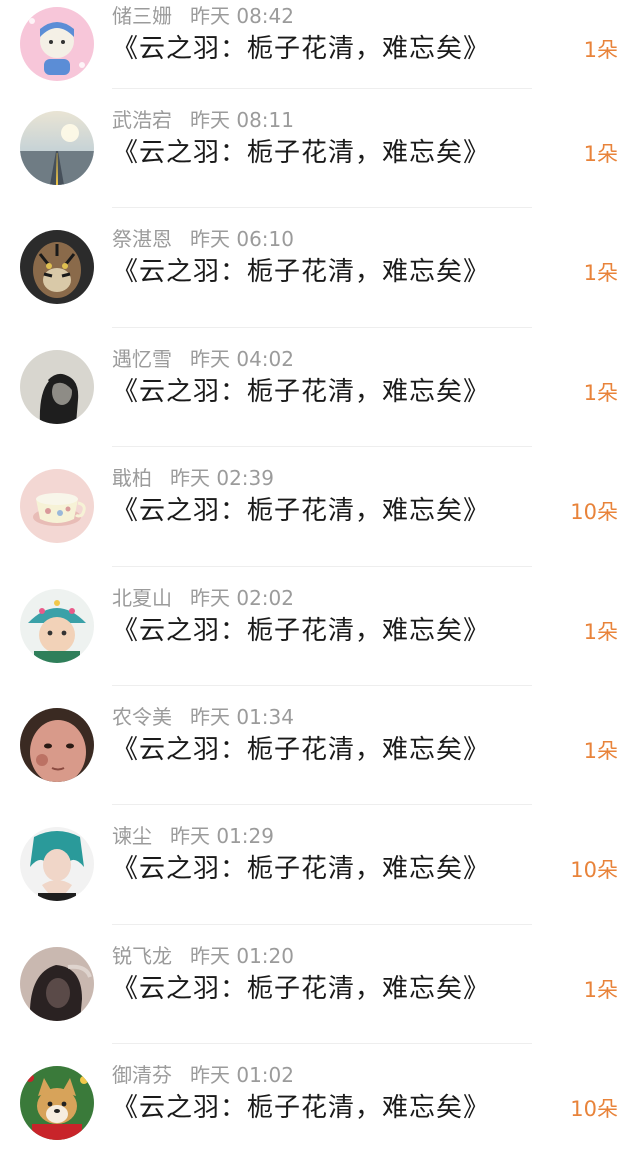 The width and height of the screenshot is (640, 1164). I want to click on sender-name: 北夏山, so click(142, 598).